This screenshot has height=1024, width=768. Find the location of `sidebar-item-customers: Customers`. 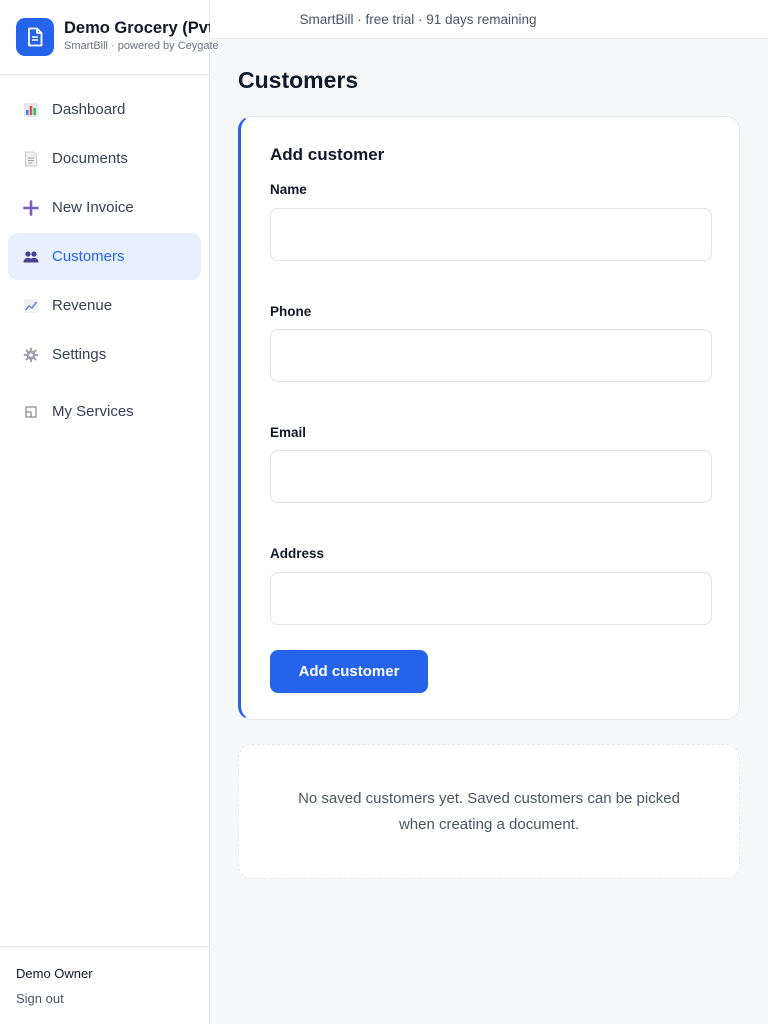

sidebar-item-customers: Customers is located at coordinates (104, 256).